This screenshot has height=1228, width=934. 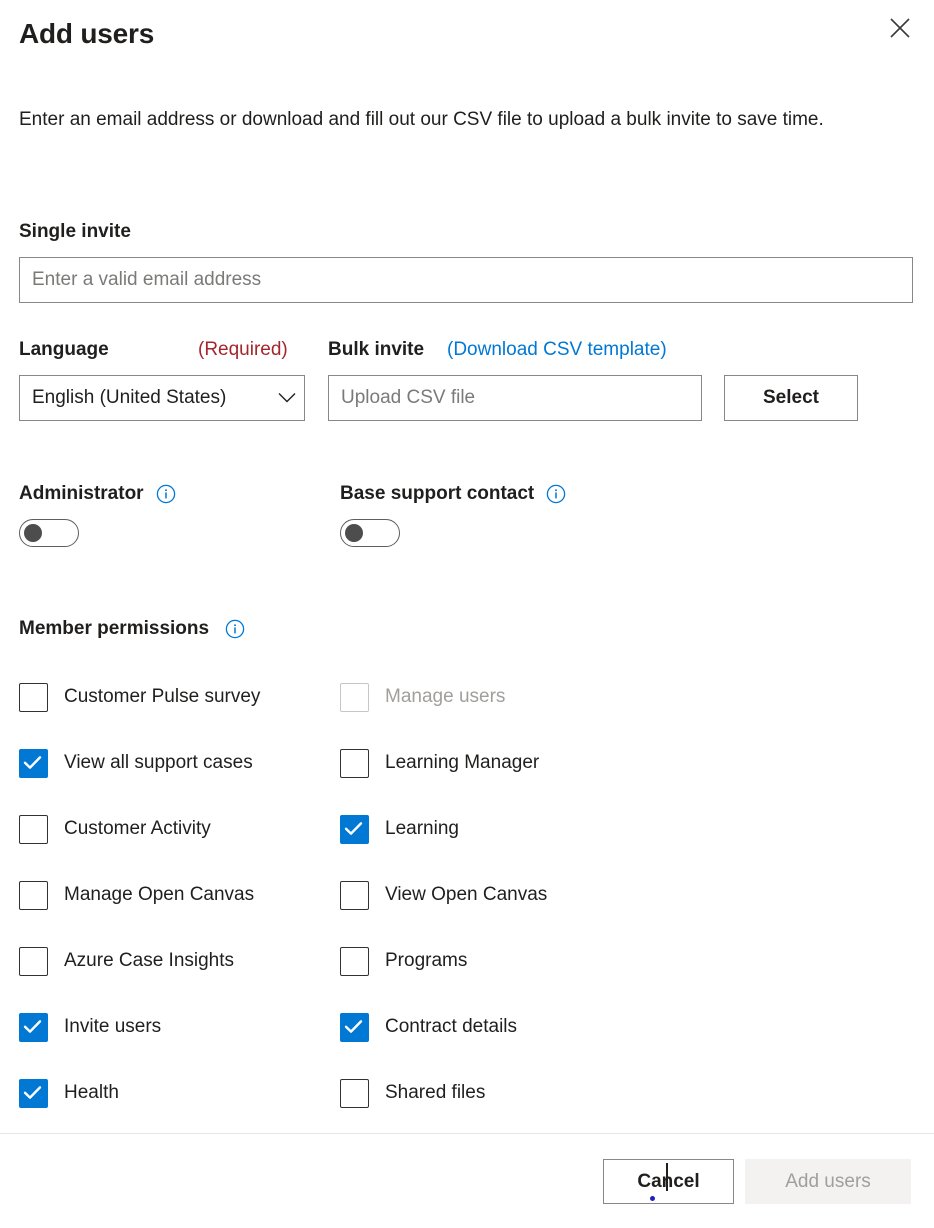 What do you see at coordinates (828, 1181) in the screenshot?
I see `add-users-submit-button: Add users` at bounding box center [828, 1181].